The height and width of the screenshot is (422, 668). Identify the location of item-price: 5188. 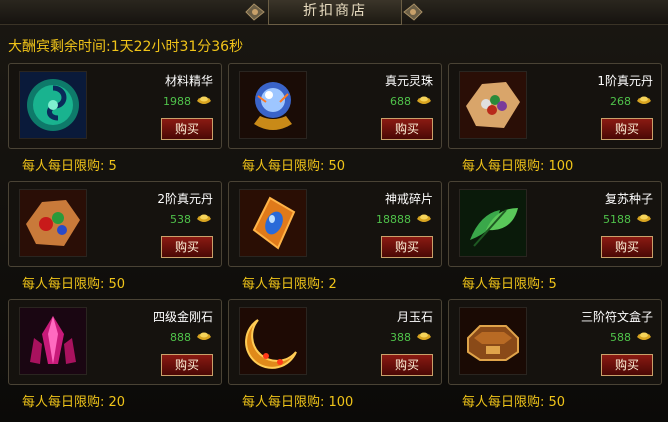
(617, 219).